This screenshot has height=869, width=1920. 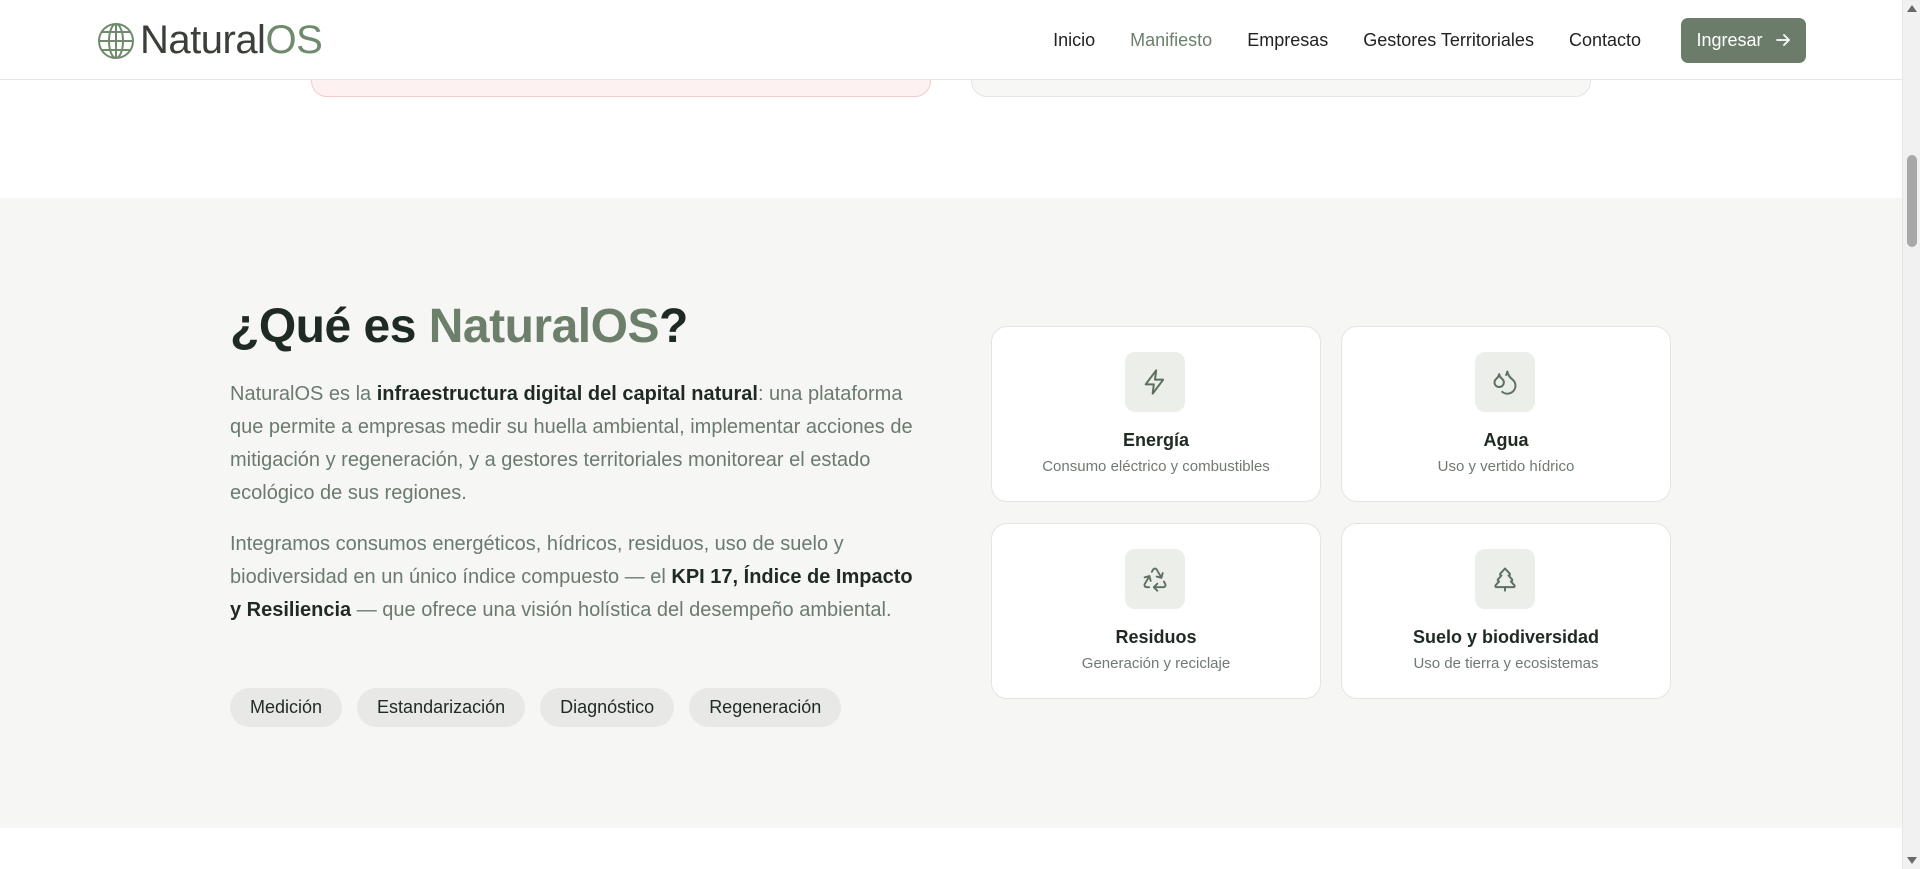 What do you see at coordinates (1912, 8) in the screenshot?
I see `scroll-up-arrow-icon` at bounding box center [1912, 8].